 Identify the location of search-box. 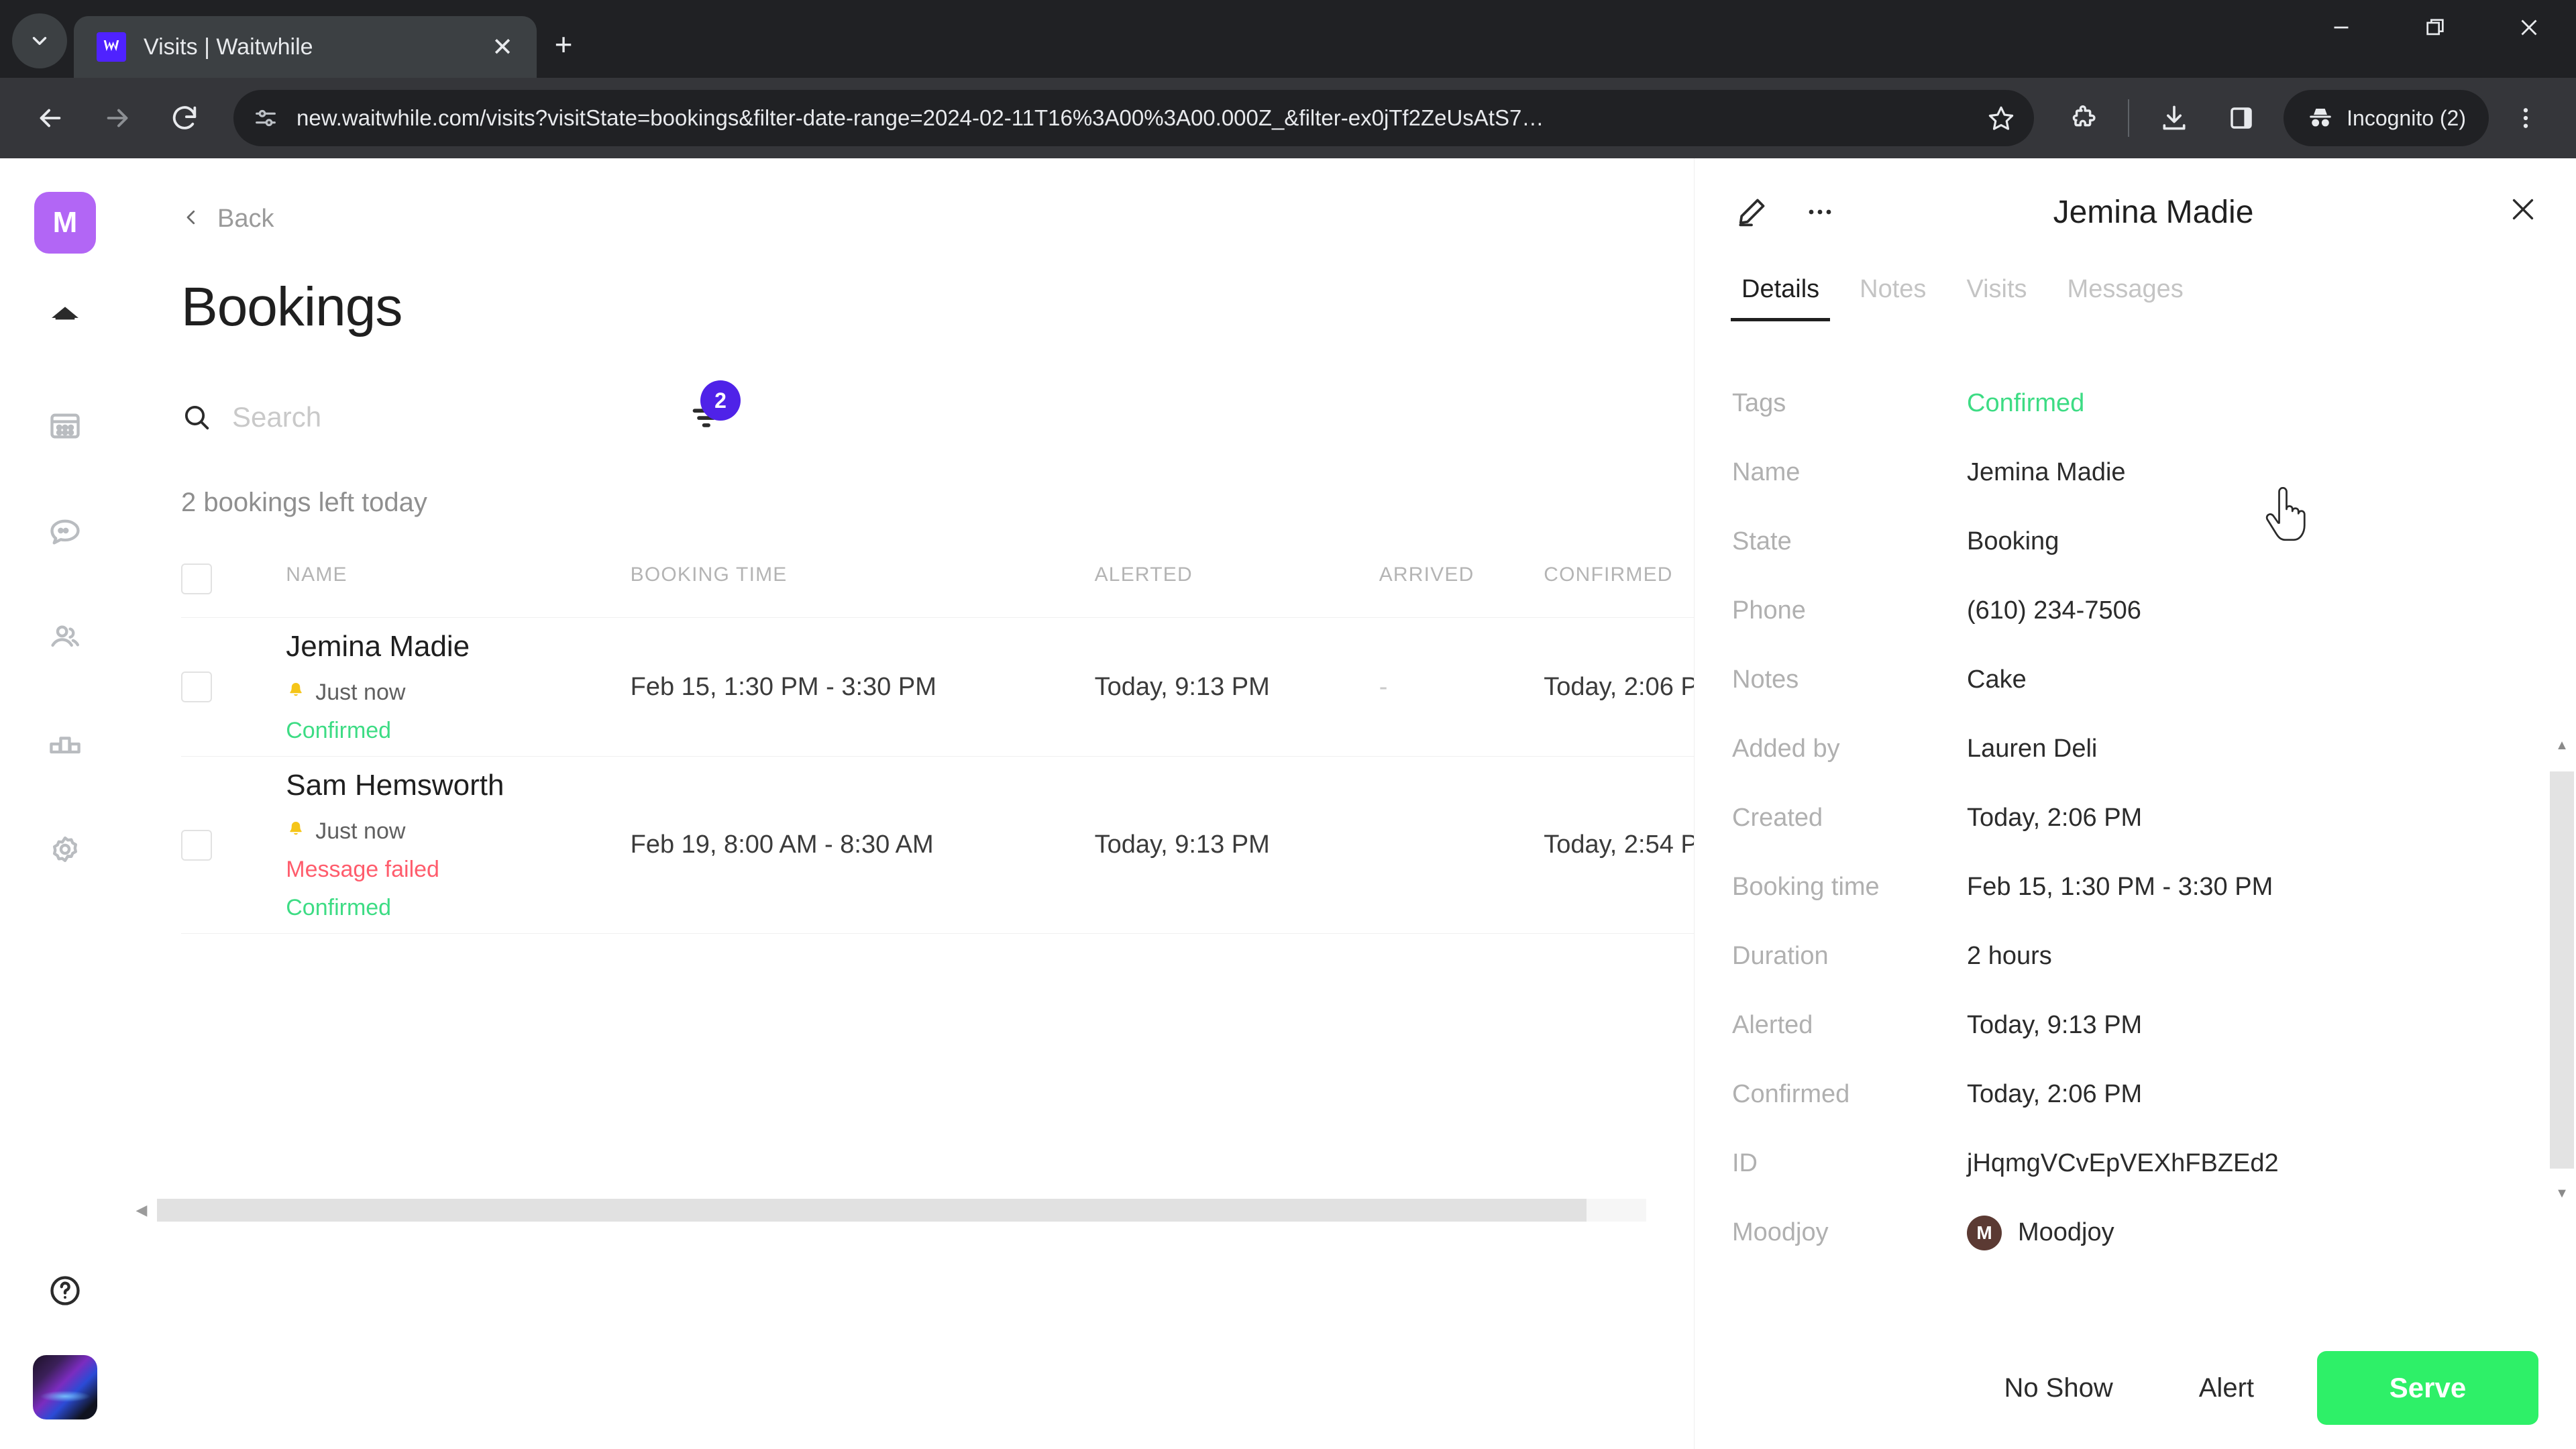
(409, 417).